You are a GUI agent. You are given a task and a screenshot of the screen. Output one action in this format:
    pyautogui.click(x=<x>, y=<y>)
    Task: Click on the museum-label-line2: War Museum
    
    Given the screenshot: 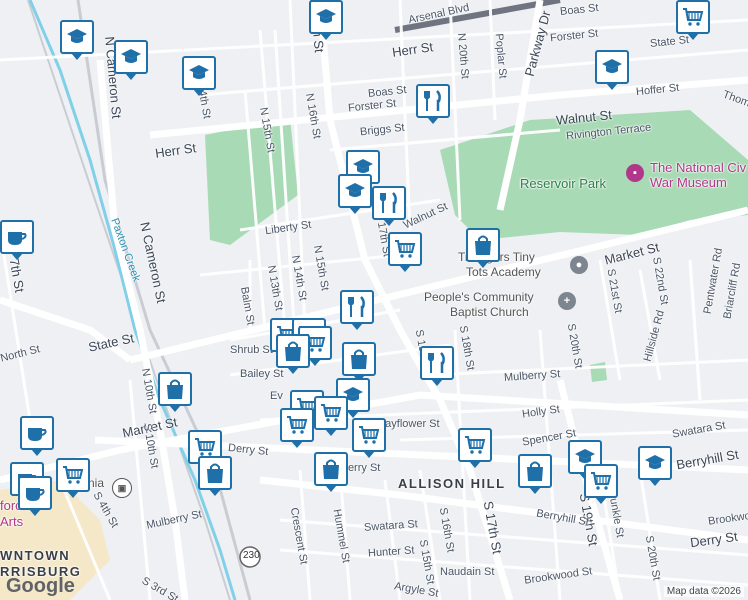 What is the action you would take?
    pyautogui.click(x=688, y=182)
    